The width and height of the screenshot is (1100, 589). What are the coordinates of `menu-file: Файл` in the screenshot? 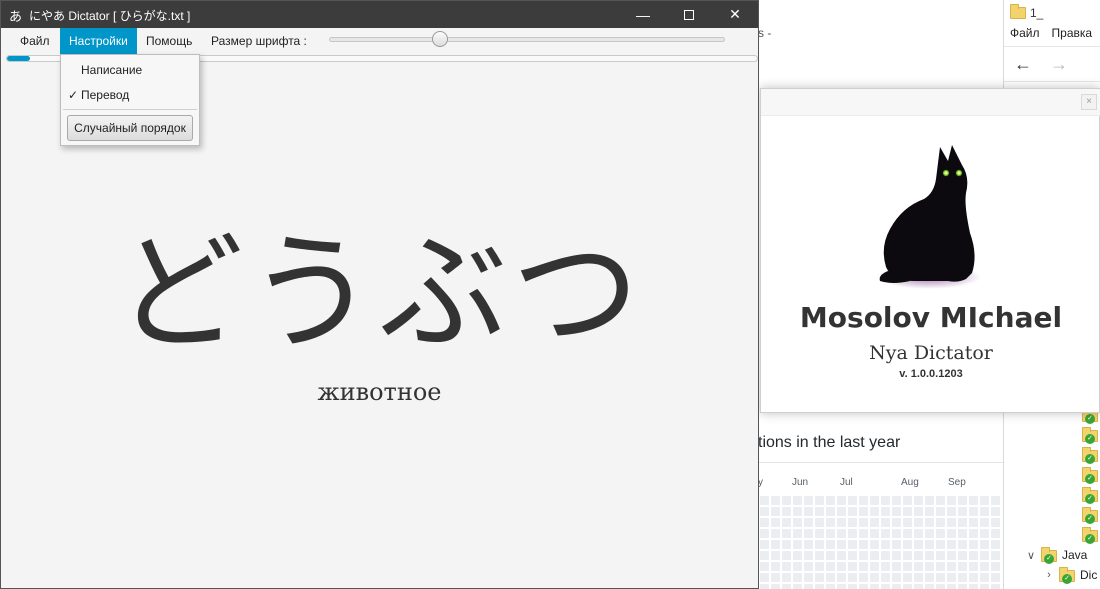 It's located at (35, 41).